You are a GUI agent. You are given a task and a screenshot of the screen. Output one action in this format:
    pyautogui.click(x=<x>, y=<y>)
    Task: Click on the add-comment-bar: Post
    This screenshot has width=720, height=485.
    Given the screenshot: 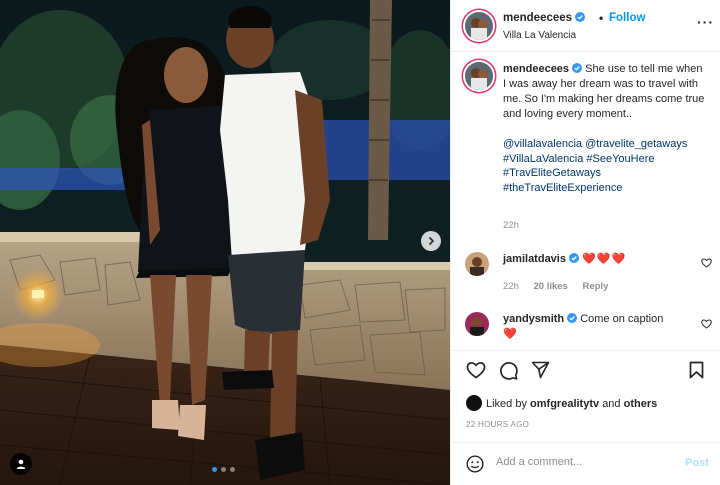 What is the action you would take?
    pyautogui.click(x=585, y=463)
    